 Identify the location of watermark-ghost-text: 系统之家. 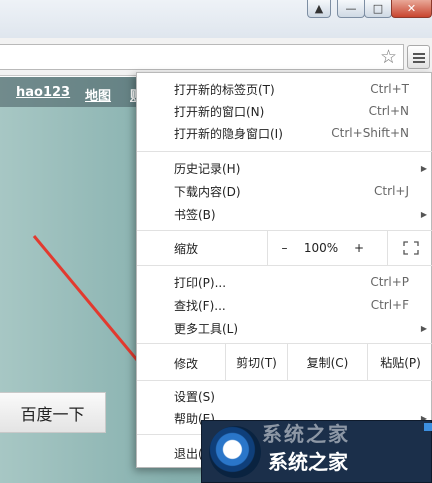
(306, 434).